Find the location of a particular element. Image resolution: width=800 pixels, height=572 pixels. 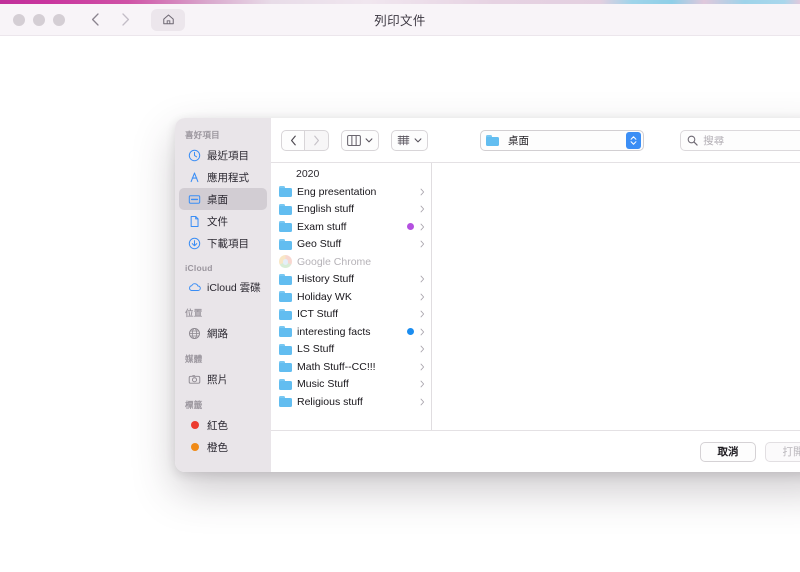

sidebar-item-label: iCloud 雲碟 is located at coordinates (234, 287).